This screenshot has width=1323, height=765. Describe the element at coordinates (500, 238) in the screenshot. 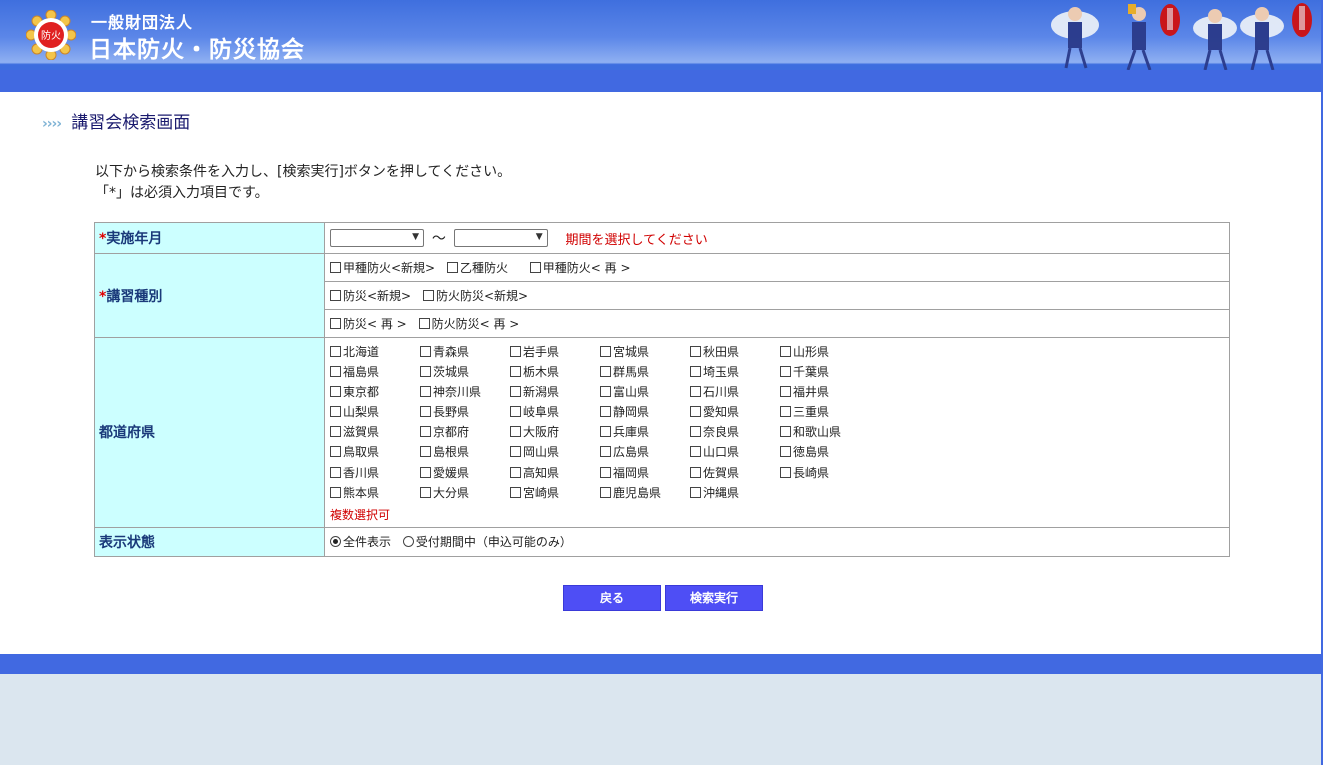

I see `period-to-select: ▼` at that location.